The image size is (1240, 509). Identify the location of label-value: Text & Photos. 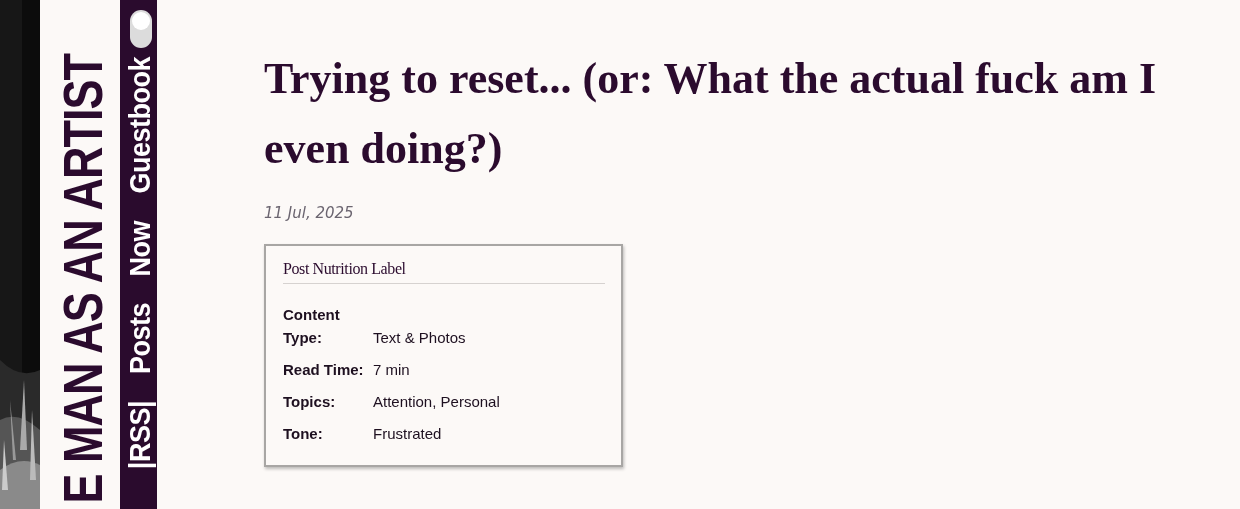
(420, 338).